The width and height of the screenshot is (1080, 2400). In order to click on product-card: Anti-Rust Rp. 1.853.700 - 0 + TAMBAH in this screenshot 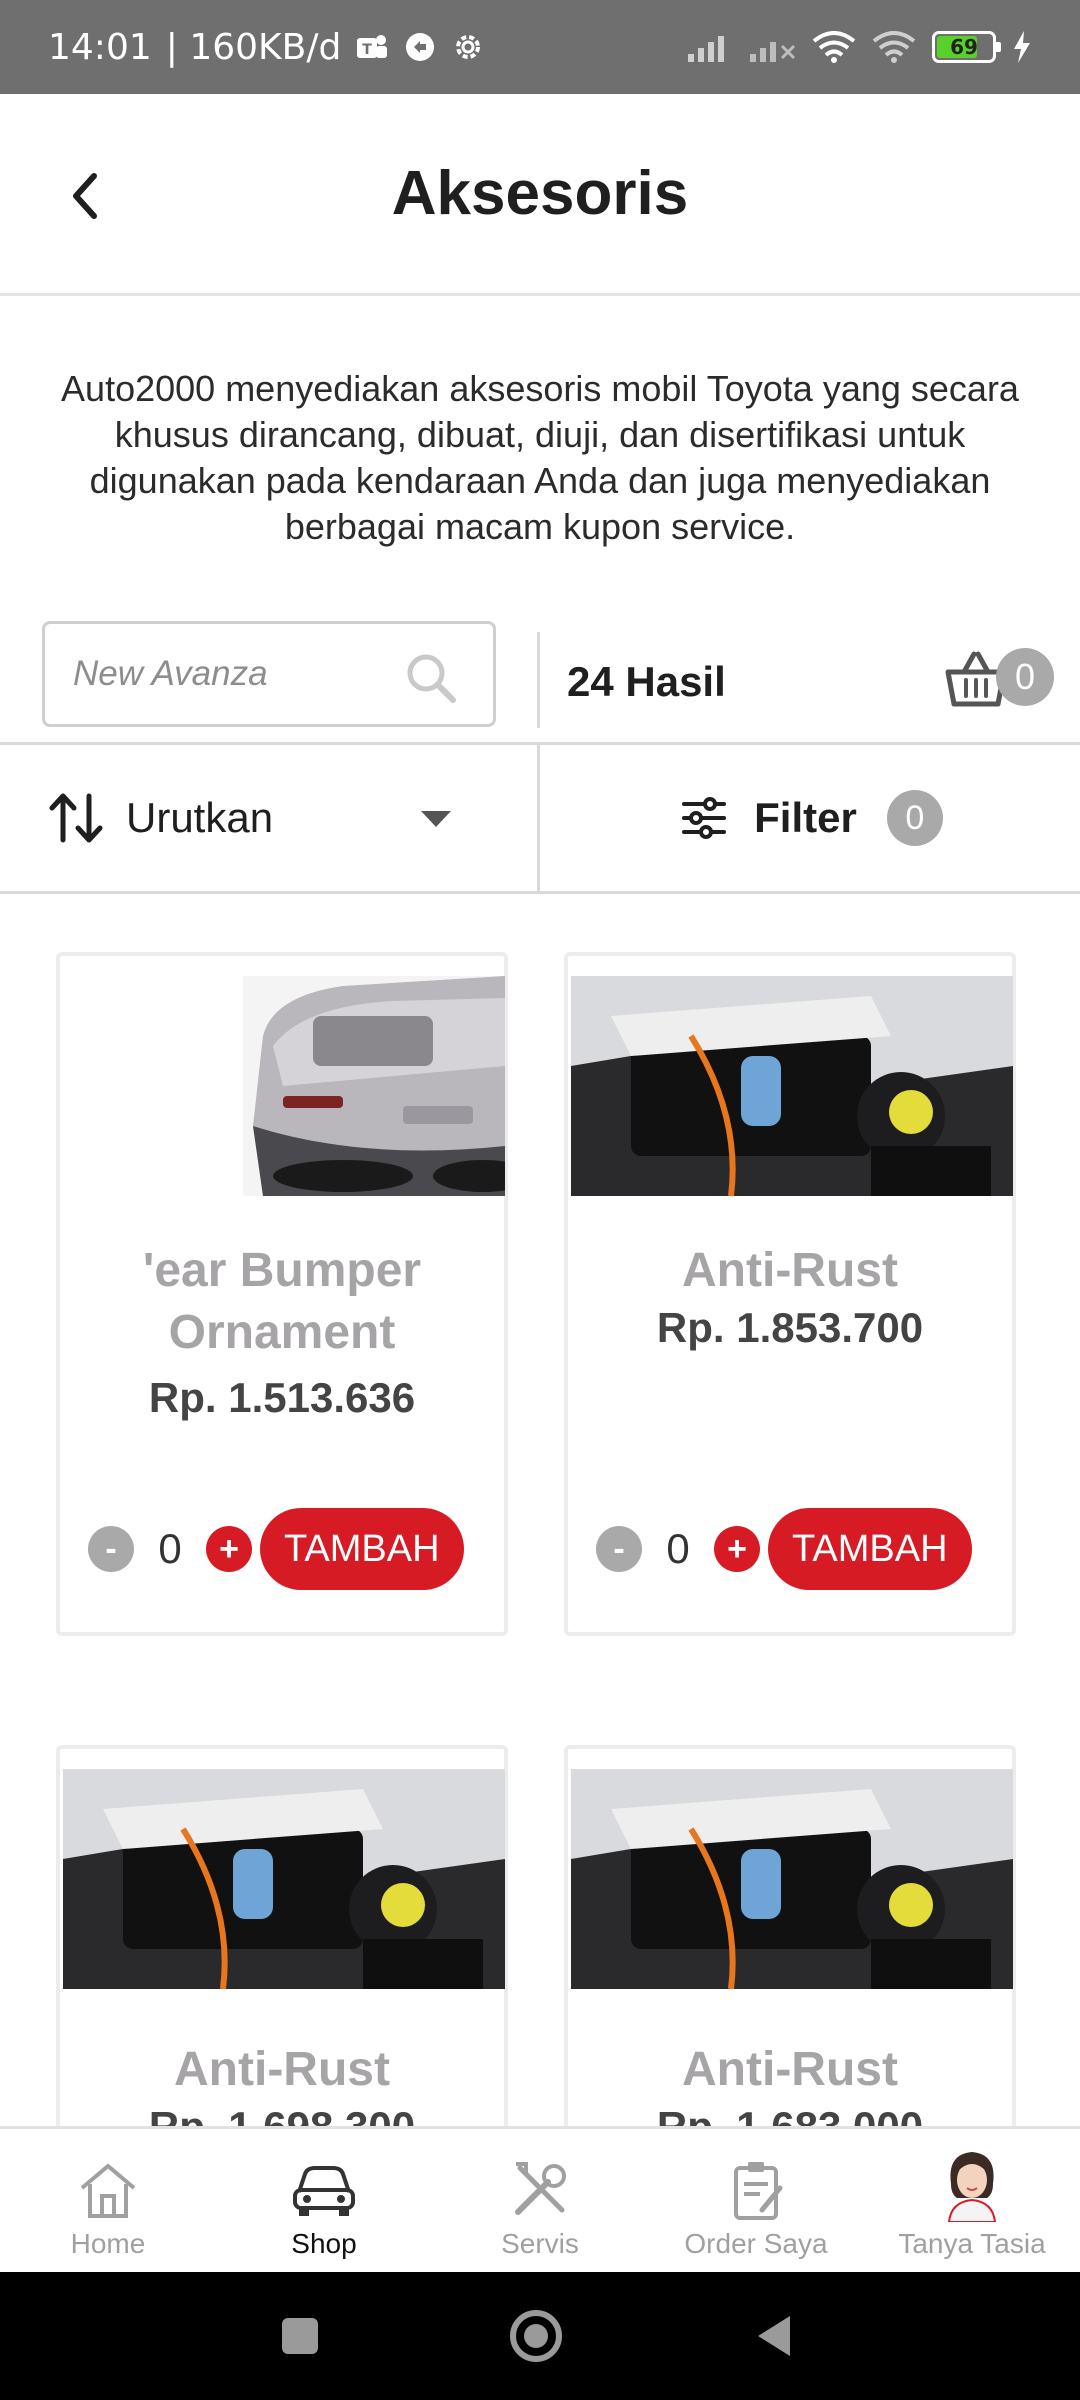, I will do `click(790, 1294)`.